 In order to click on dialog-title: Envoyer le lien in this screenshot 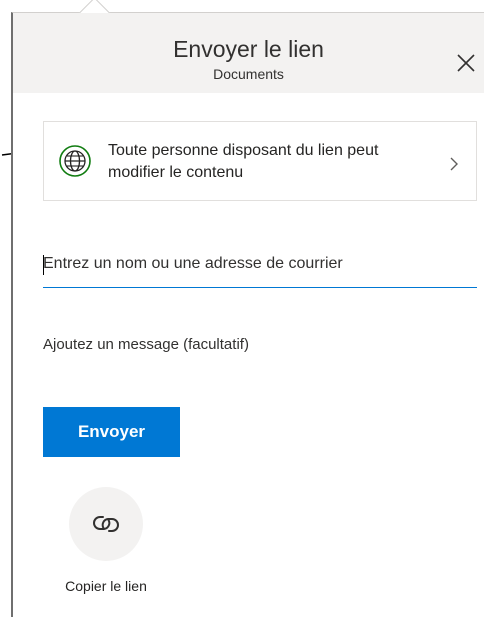, I will do `click(248, 49)`.